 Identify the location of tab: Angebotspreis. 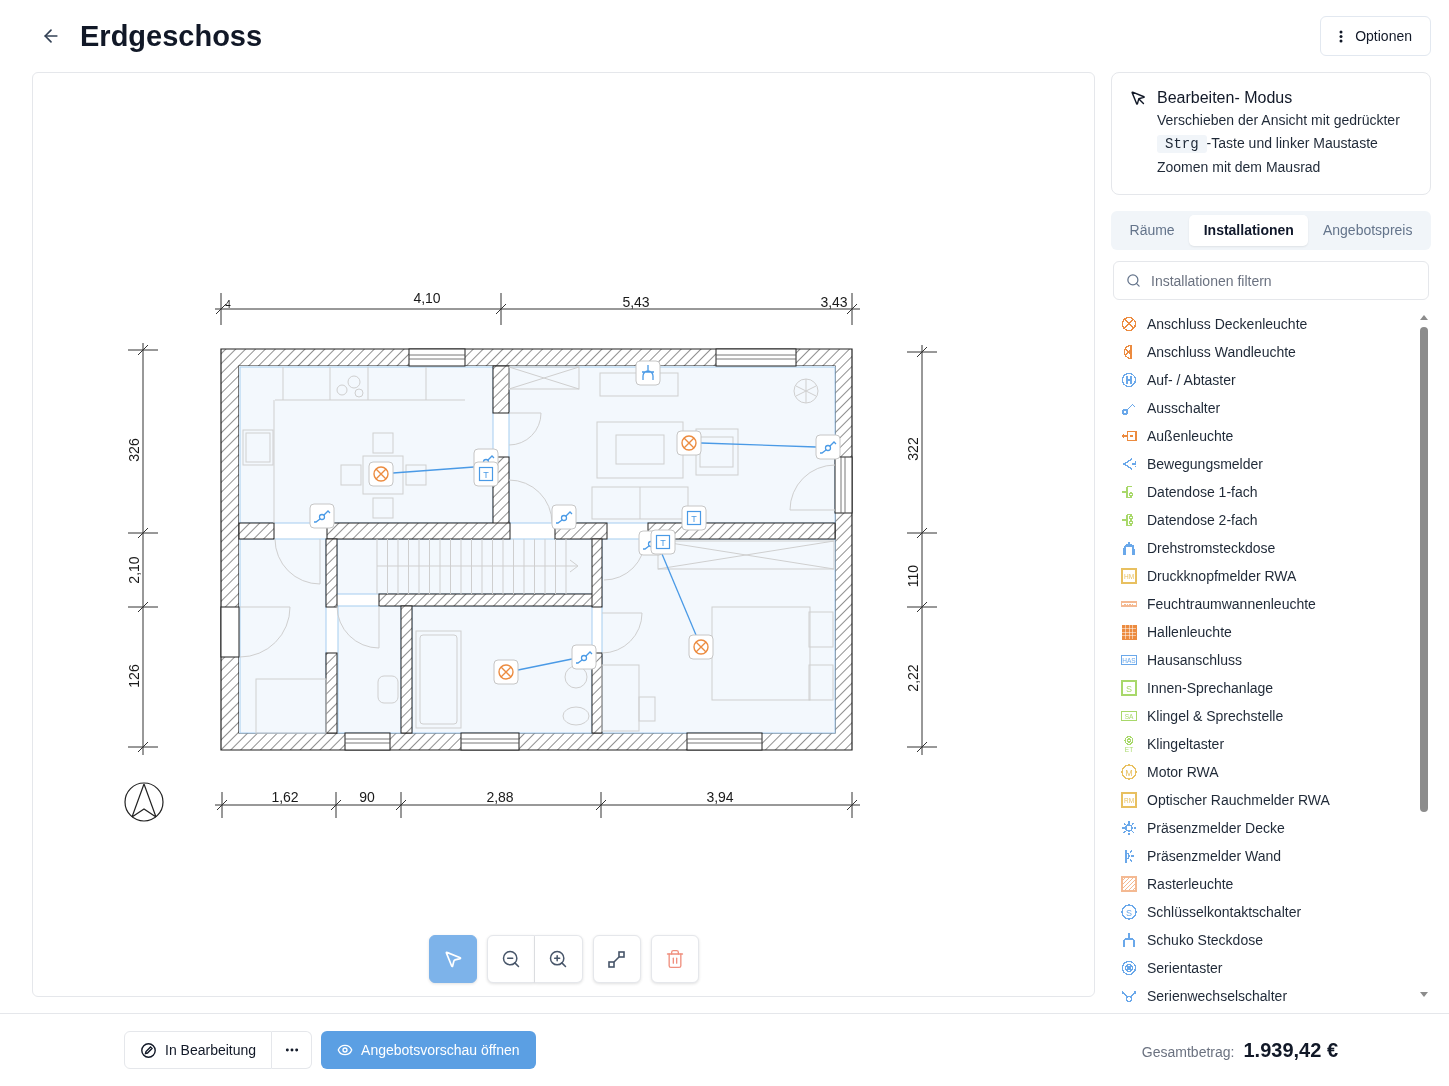
(1367, 230).